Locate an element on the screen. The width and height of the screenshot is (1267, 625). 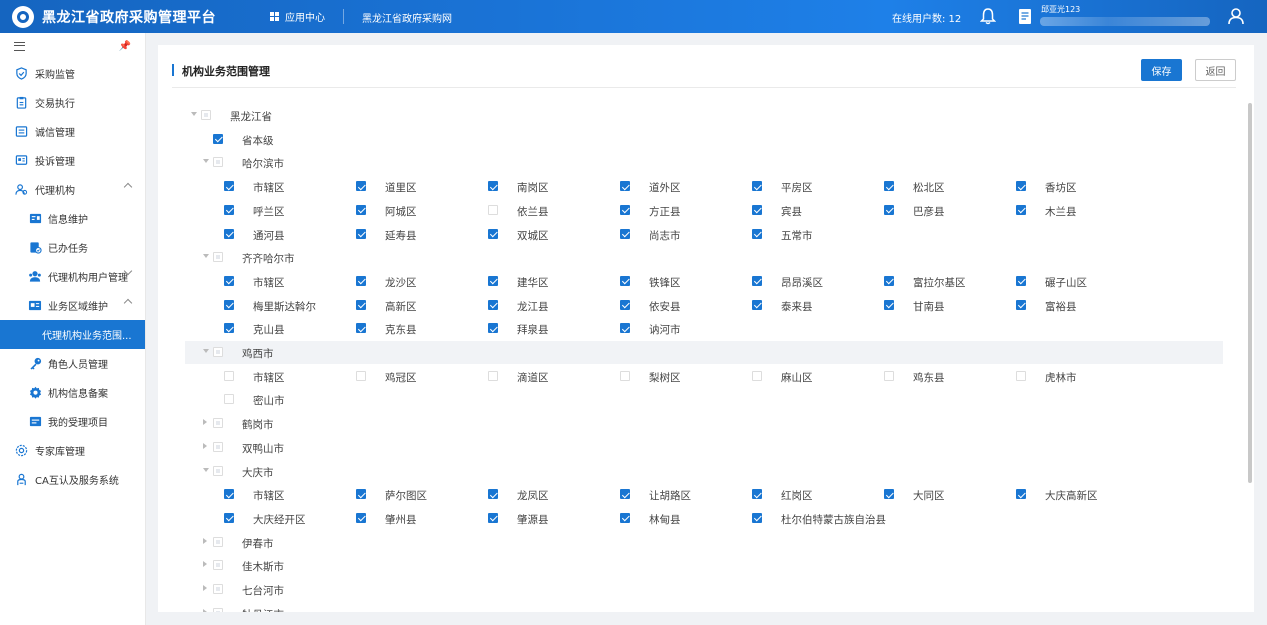
gov-website-link: 黑龙江省政府采购网 is located at coordinates (407, 17).